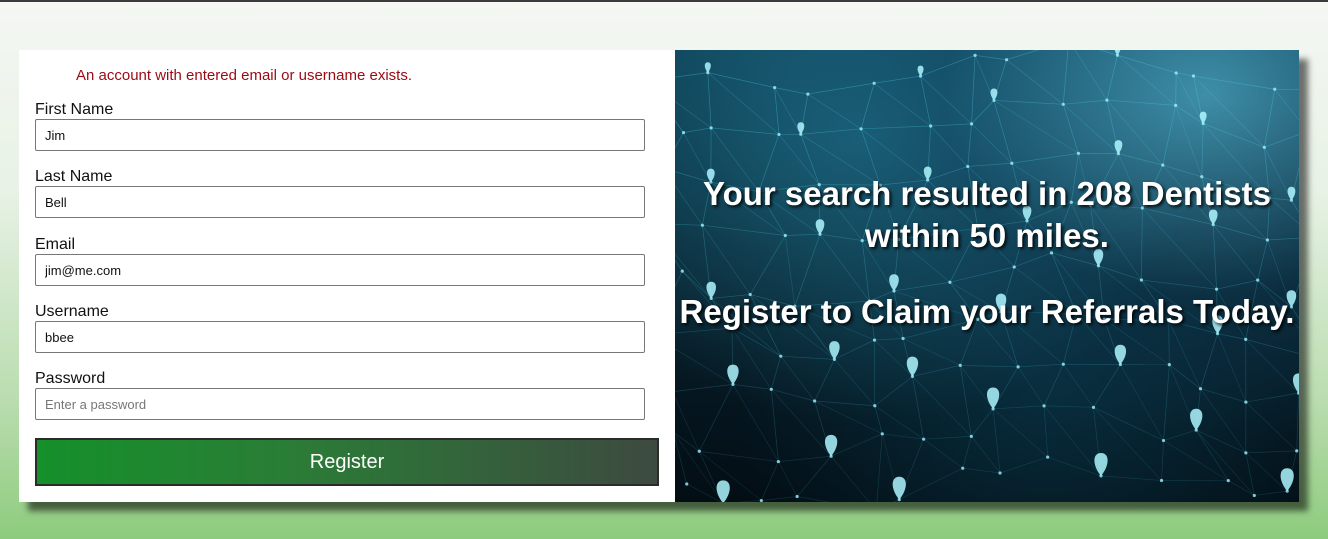  What do you see at coordinates (340, 337) in the screenshot?
I see `username-input` at bounding box center [340, 337].